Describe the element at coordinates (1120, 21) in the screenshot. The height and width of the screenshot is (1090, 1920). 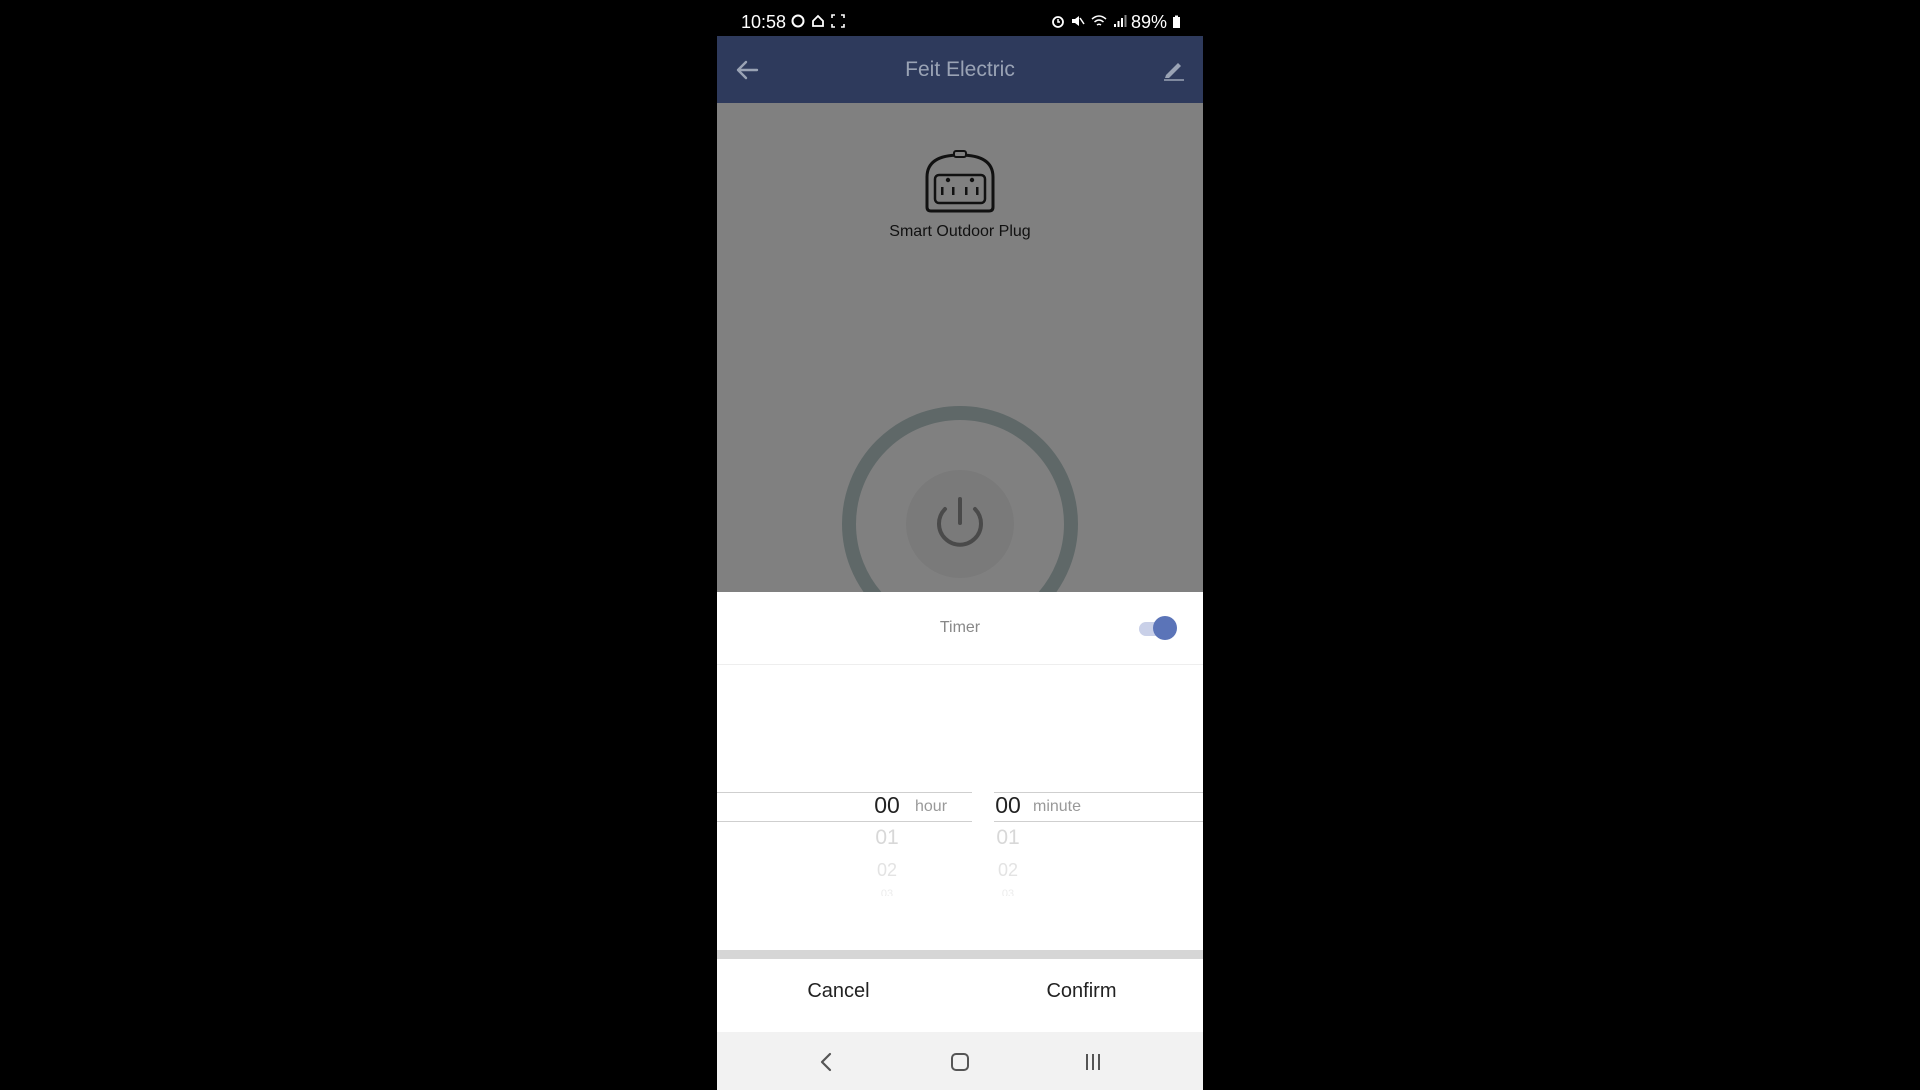
I see `signal-icon` at that location.